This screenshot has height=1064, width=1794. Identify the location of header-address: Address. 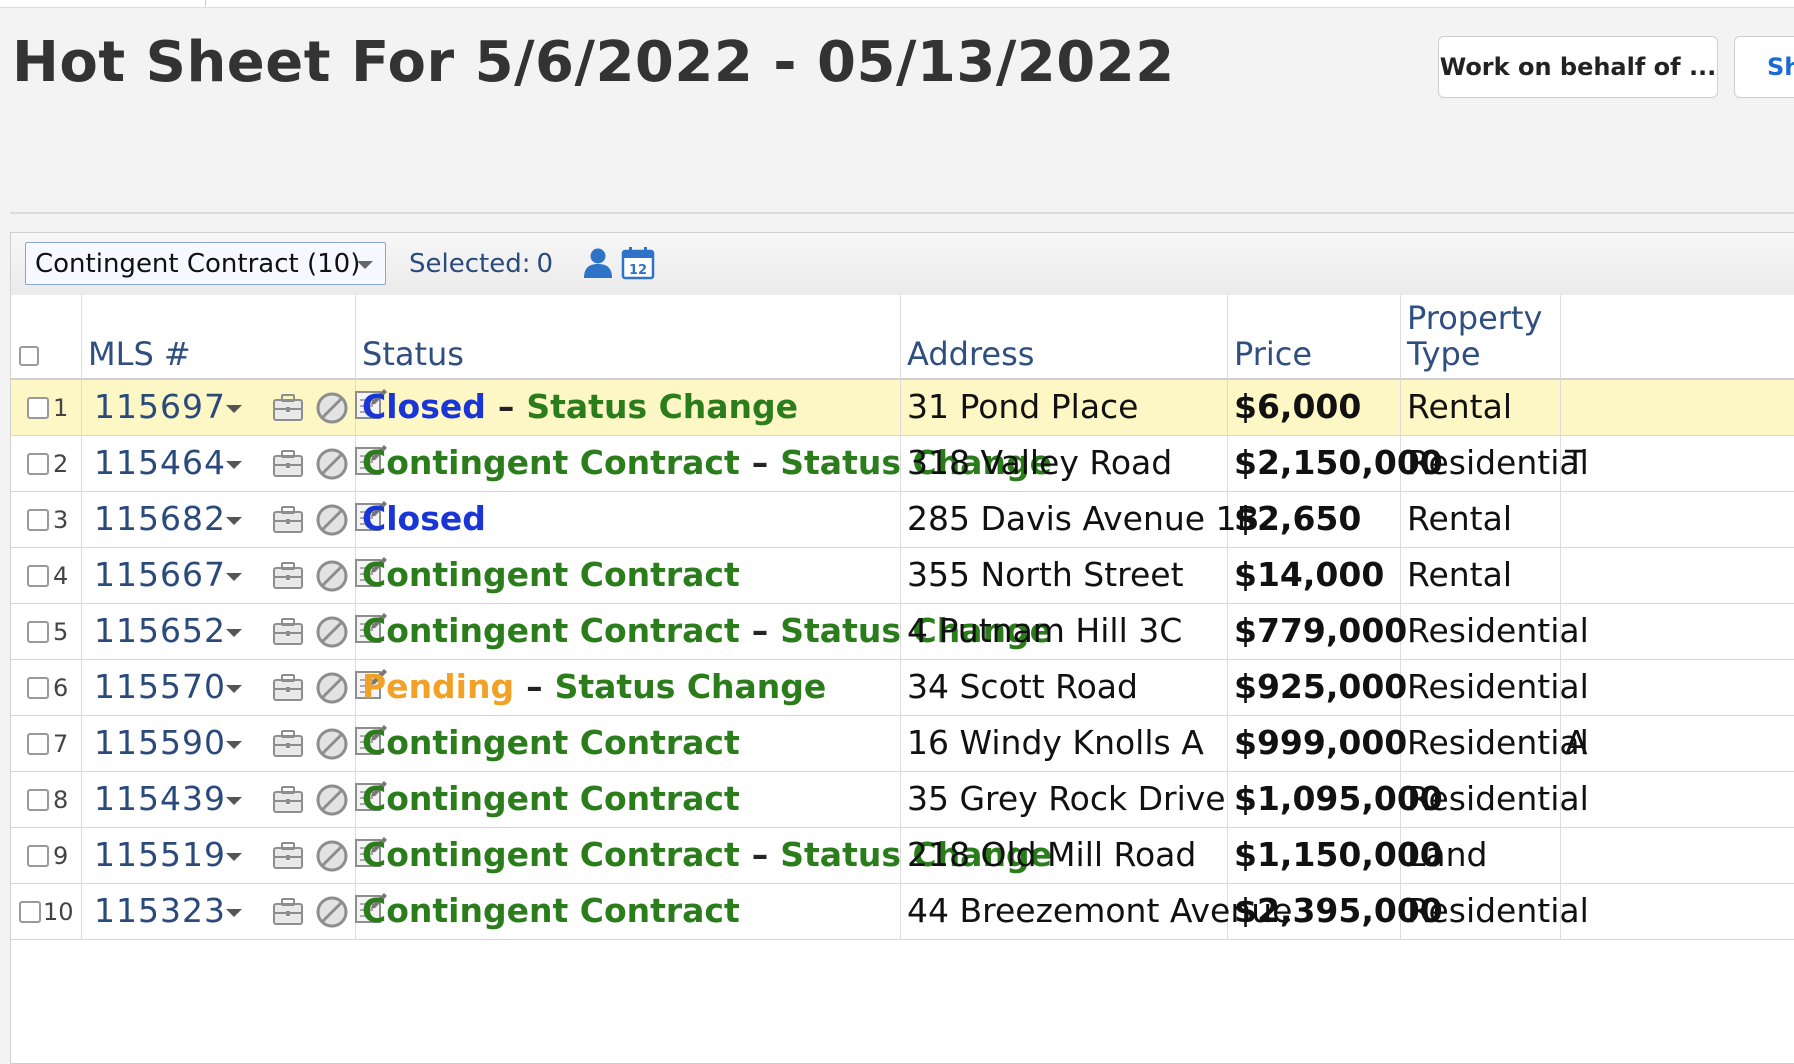
(1064, 337).